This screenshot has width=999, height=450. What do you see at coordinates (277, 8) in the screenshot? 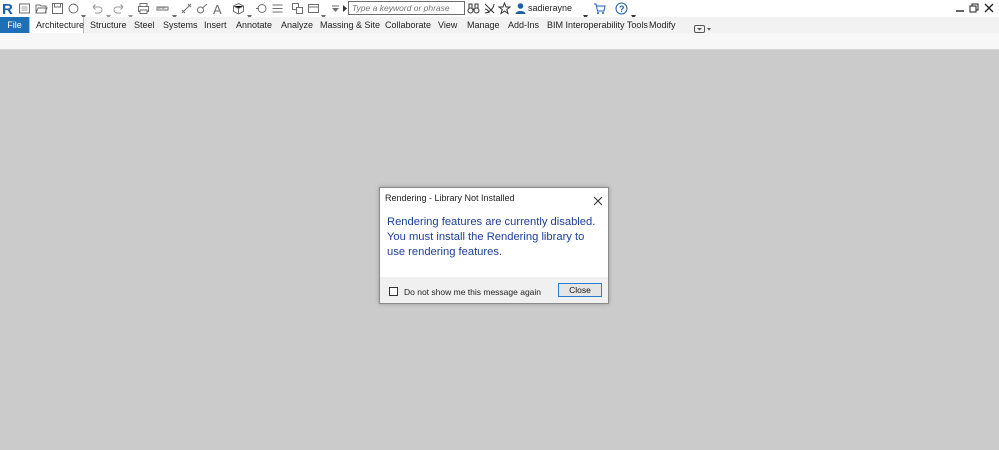
I see `thin-lines-icon` at bounding box center [277, 8].